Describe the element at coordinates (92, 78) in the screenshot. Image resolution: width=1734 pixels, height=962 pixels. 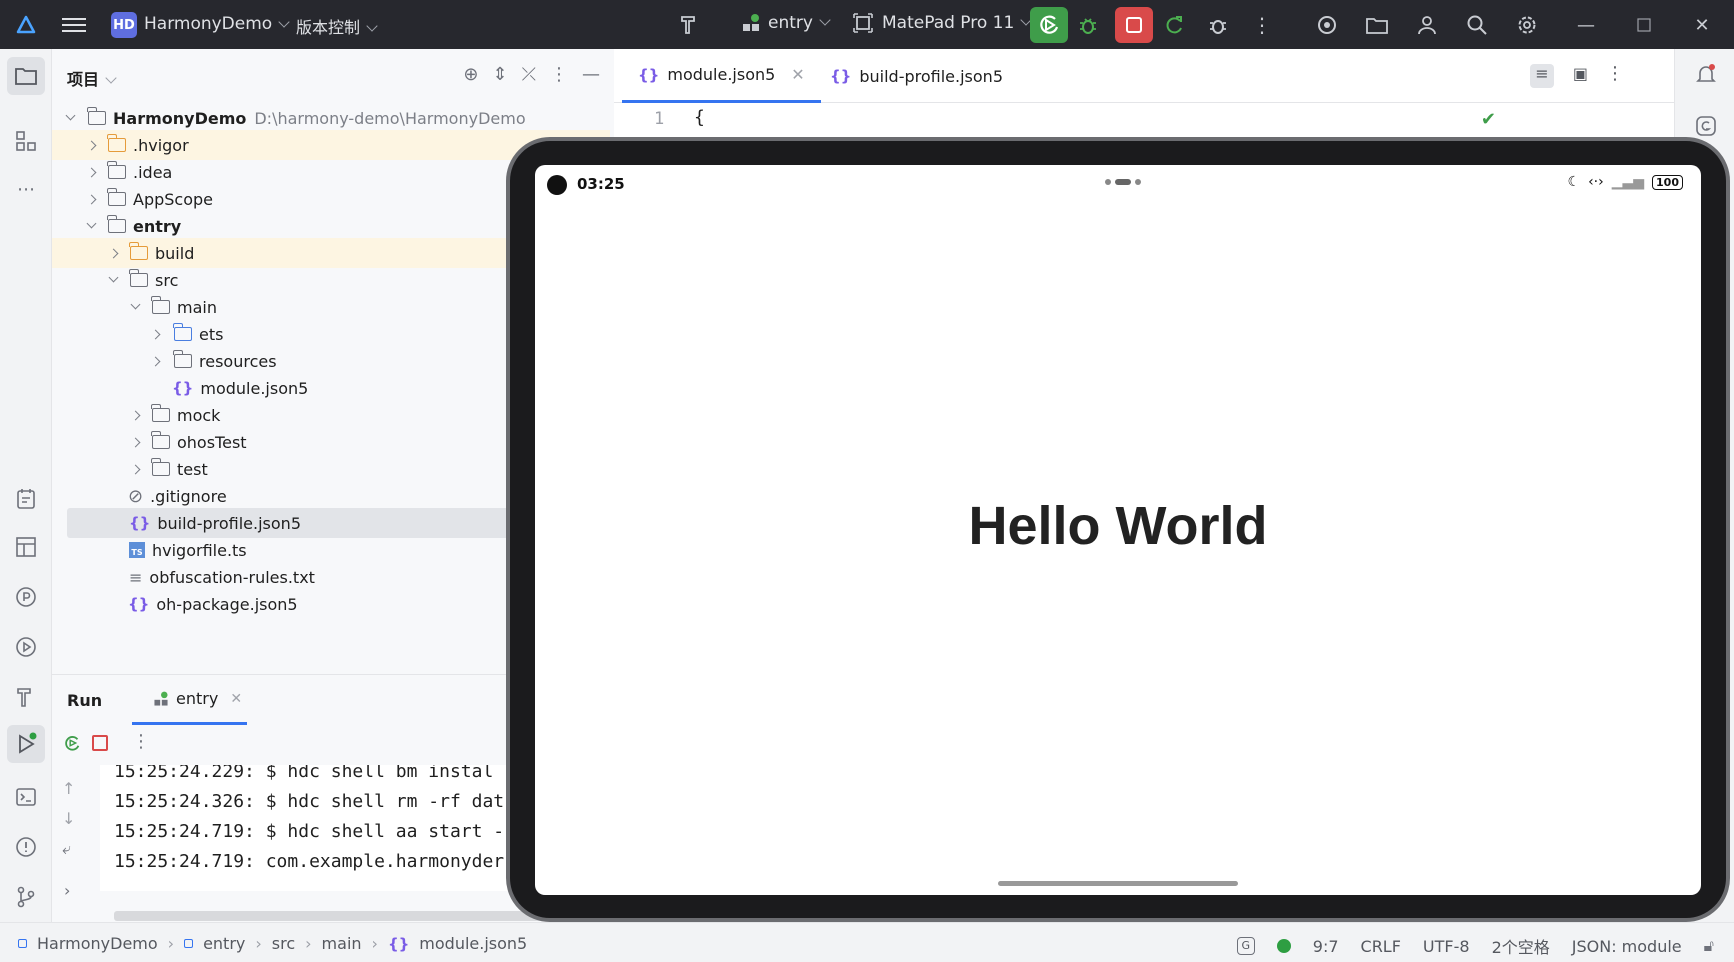
I see `project-view-selector: 项目` at that location.